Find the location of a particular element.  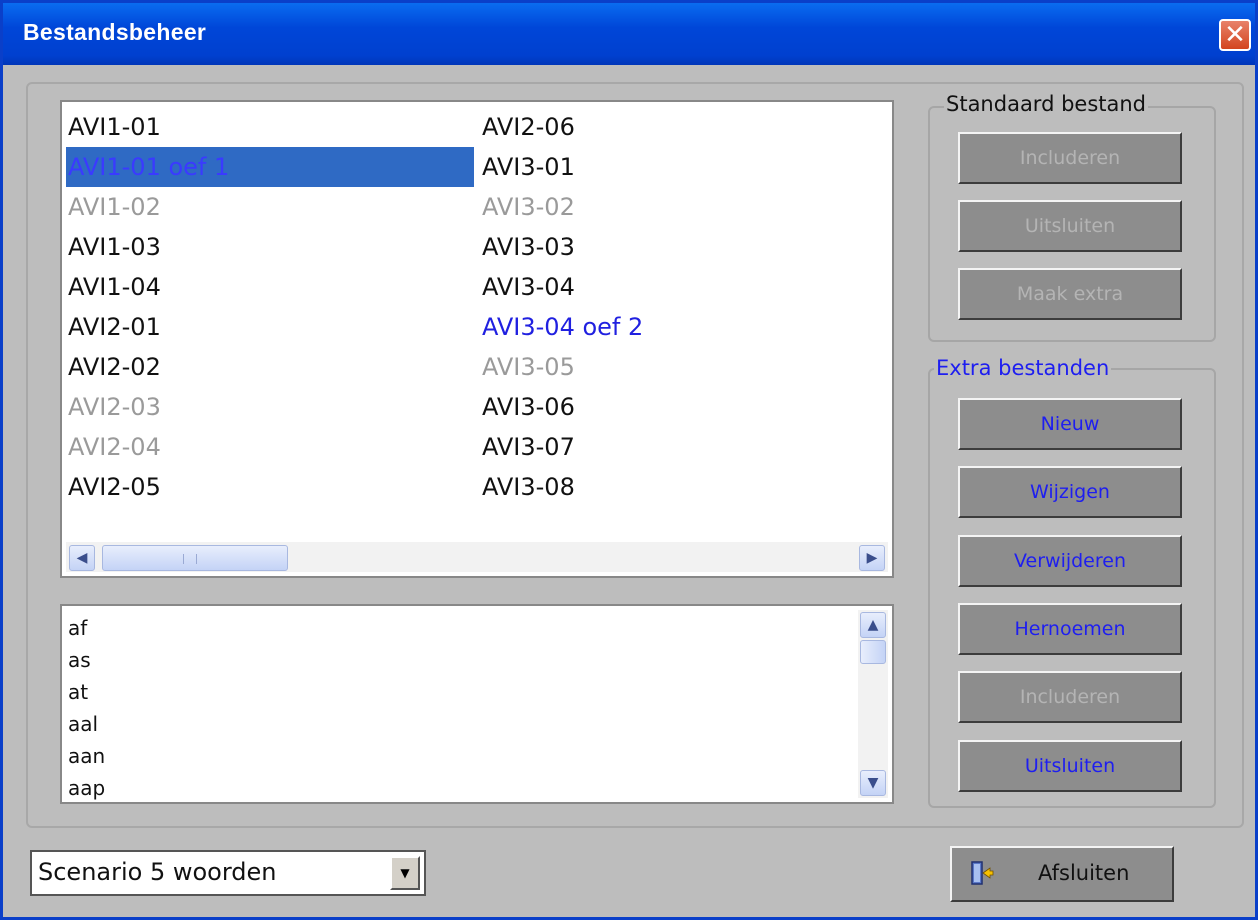

extra-group-title: Extra bestanden is located at coordinates (1023, 368).